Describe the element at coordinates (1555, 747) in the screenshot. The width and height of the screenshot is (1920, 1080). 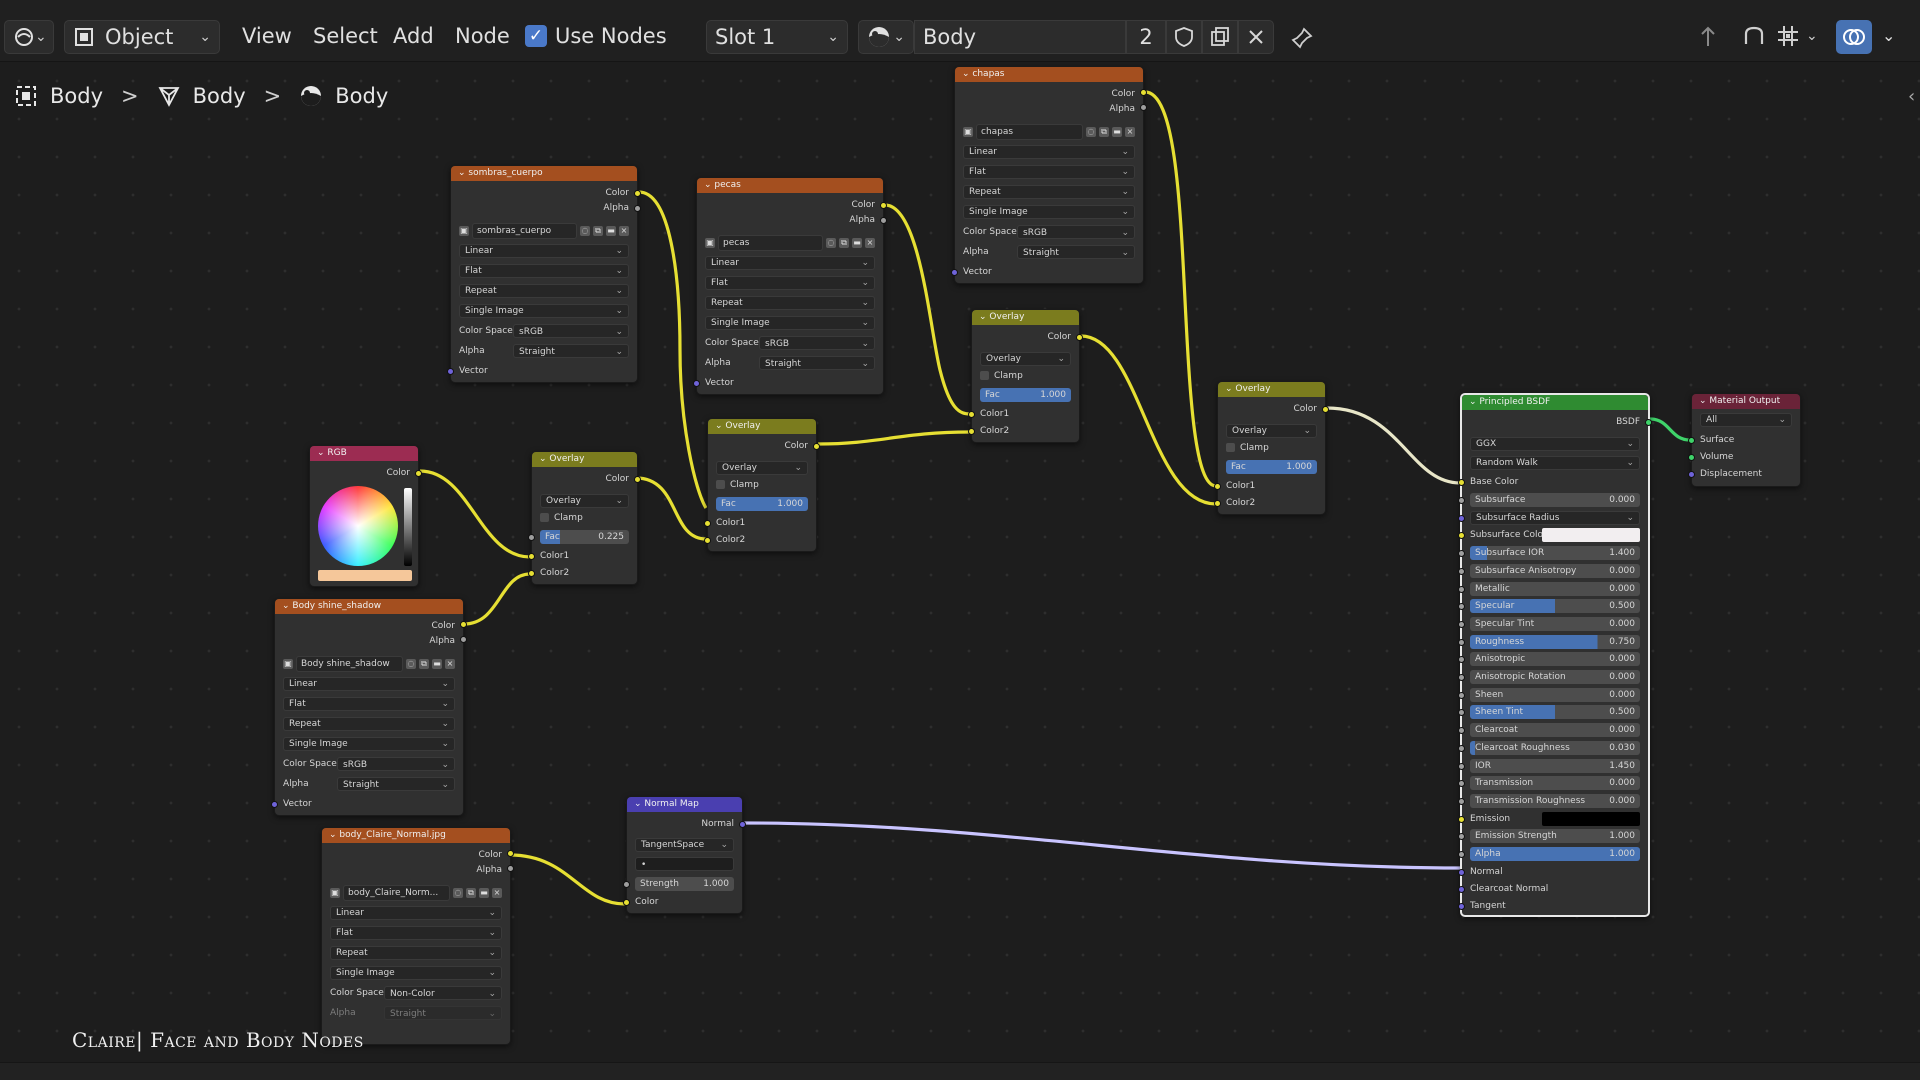
I see `bsdf-input-row: Clearcoat Roughness 0.030` at that location.